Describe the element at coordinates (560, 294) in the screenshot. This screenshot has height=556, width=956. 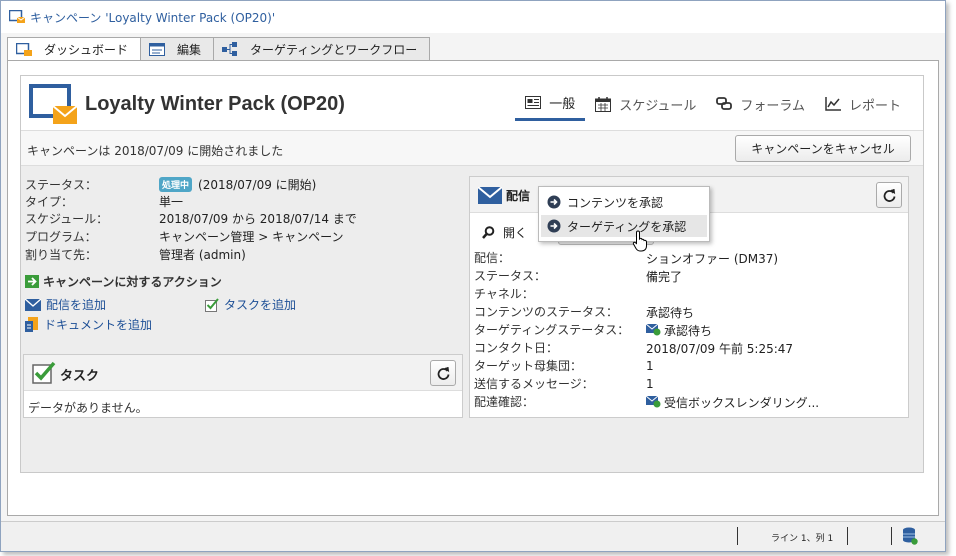
I see `channel-row: チャネル：` at that location.